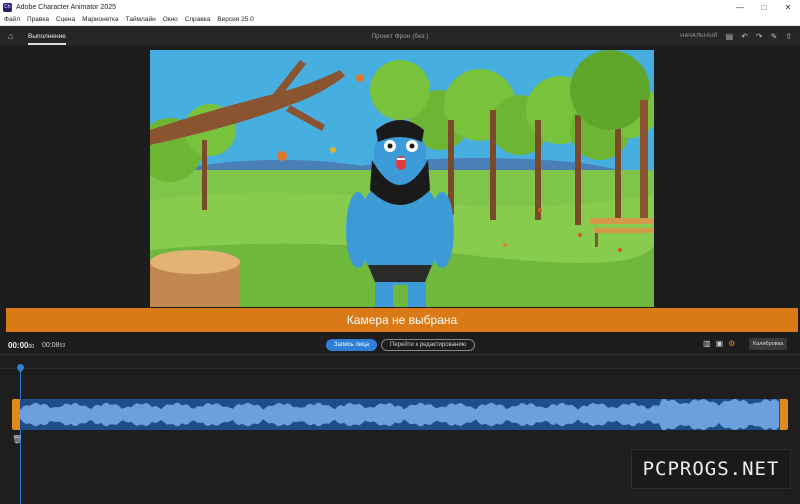 Image resolution: width=800 pixels, height=504 pixels. I want to click on menu-window: Окно, so click(170, 19).